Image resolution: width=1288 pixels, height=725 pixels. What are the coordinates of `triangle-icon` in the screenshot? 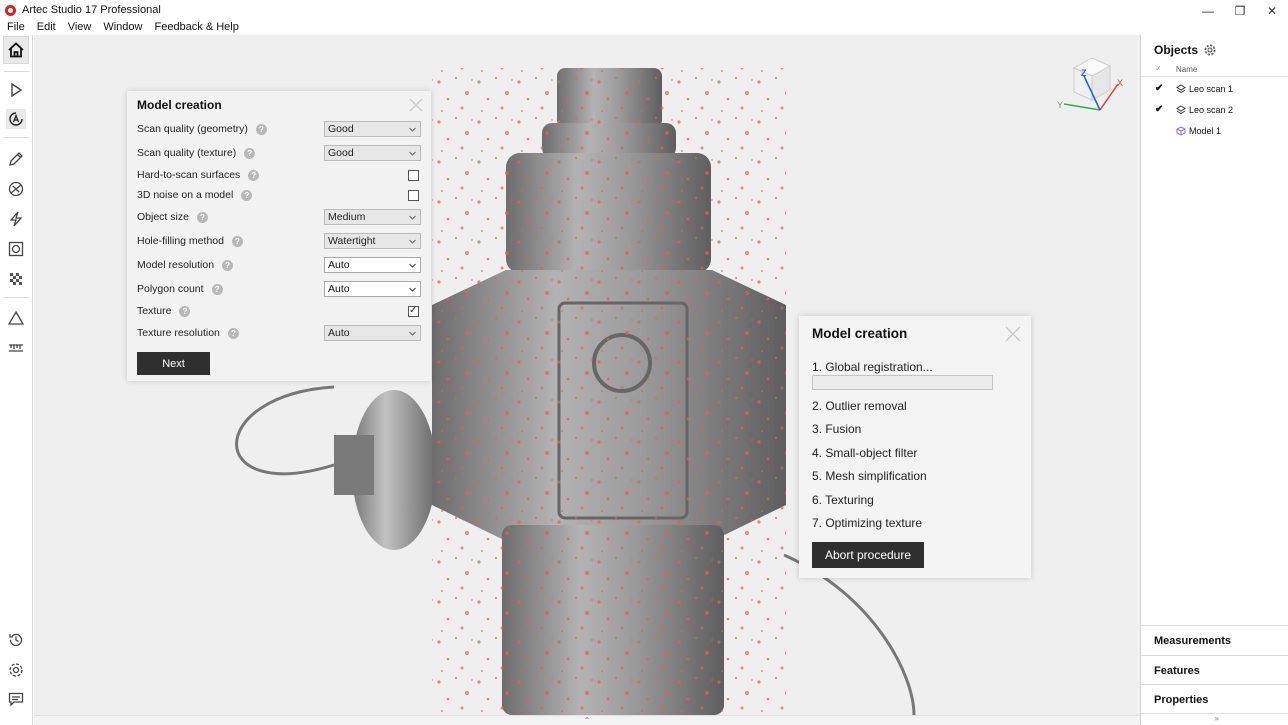 It's located at (16, 318).